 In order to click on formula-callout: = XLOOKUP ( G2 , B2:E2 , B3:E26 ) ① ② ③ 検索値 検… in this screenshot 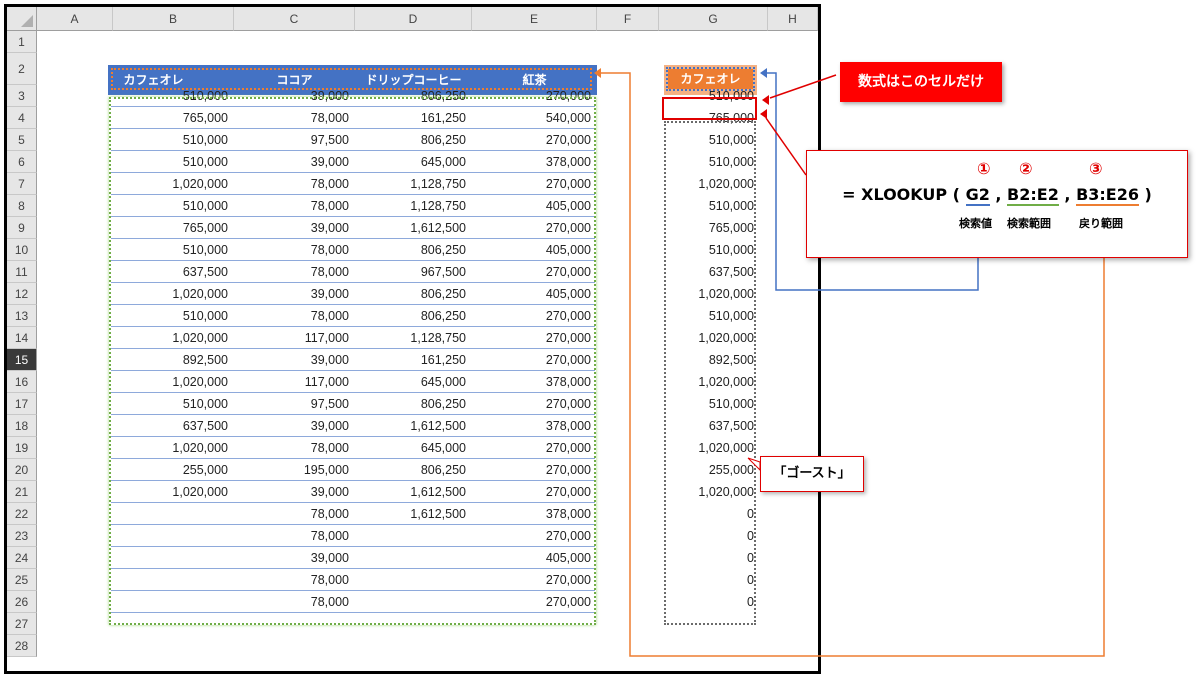, I will do `click(997, 204)`.